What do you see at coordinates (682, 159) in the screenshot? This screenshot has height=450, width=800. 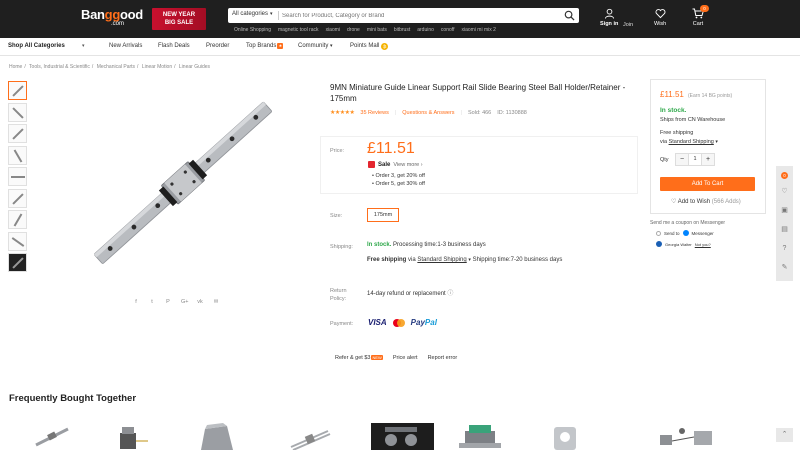 I see `qty-decrease-button: −` at bounding box center [682, 159].